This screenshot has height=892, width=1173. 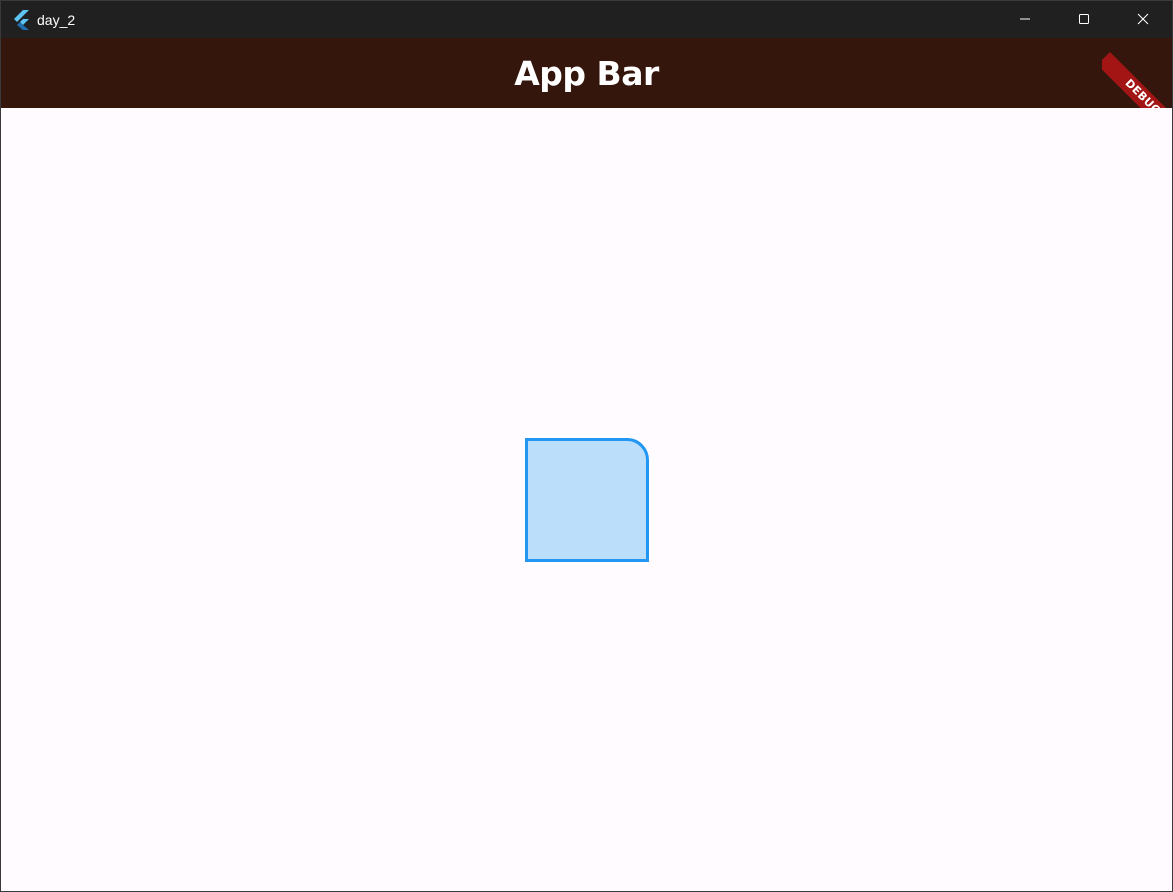 I want to click on minimize-button, so click(x=1024, y=19).